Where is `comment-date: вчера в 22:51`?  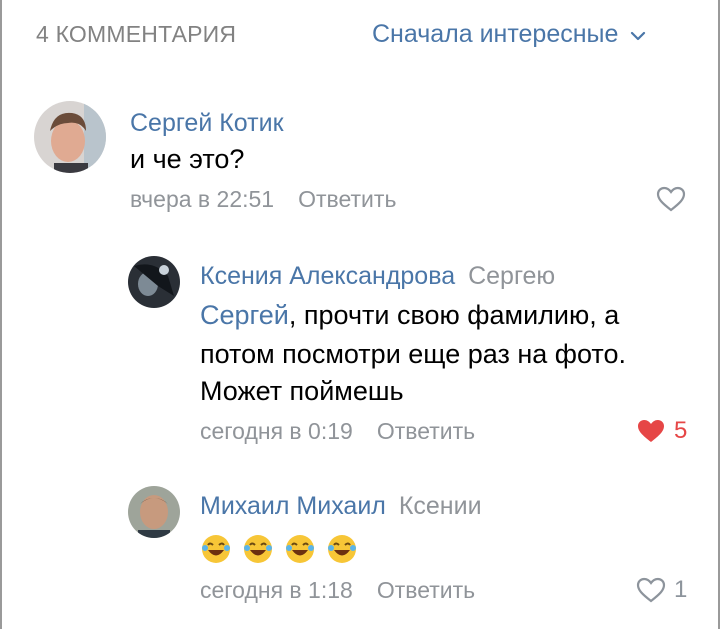 comment-date: вчера в 22:51 is located at coordinates (202, 199).